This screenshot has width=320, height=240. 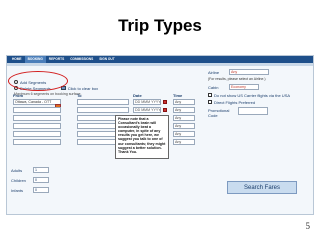 What do you see at coordinates (17, 190) in the screenshot?
I see `infants-label: Infants` at bounding box center [17, 190].